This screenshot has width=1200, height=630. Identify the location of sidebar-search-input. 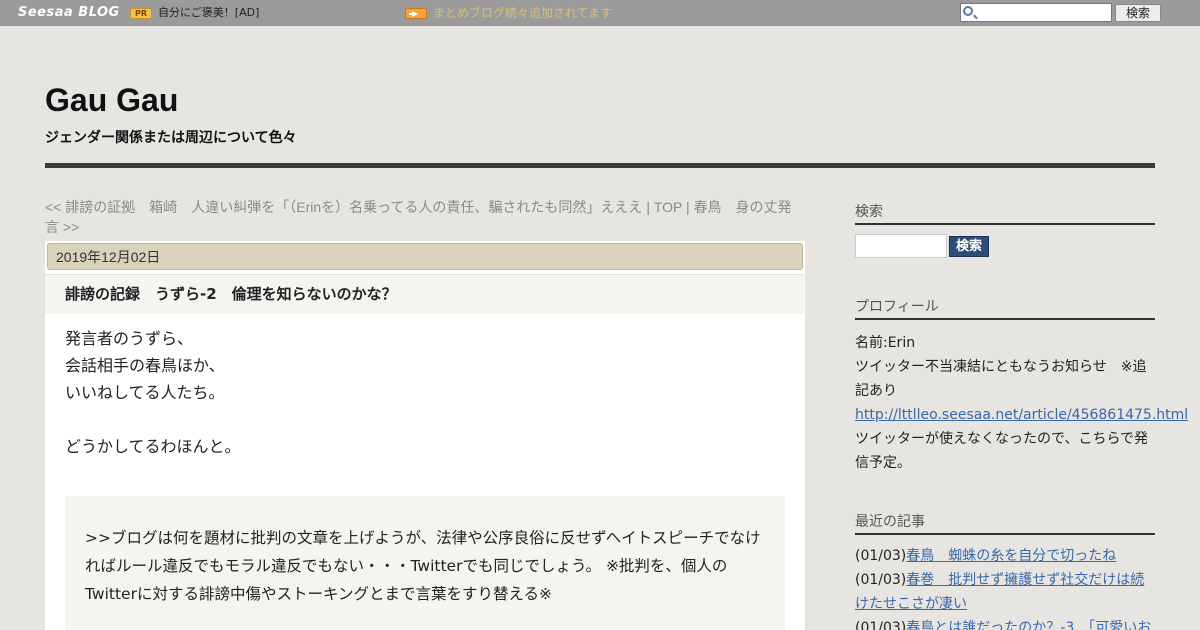
(901, 246).